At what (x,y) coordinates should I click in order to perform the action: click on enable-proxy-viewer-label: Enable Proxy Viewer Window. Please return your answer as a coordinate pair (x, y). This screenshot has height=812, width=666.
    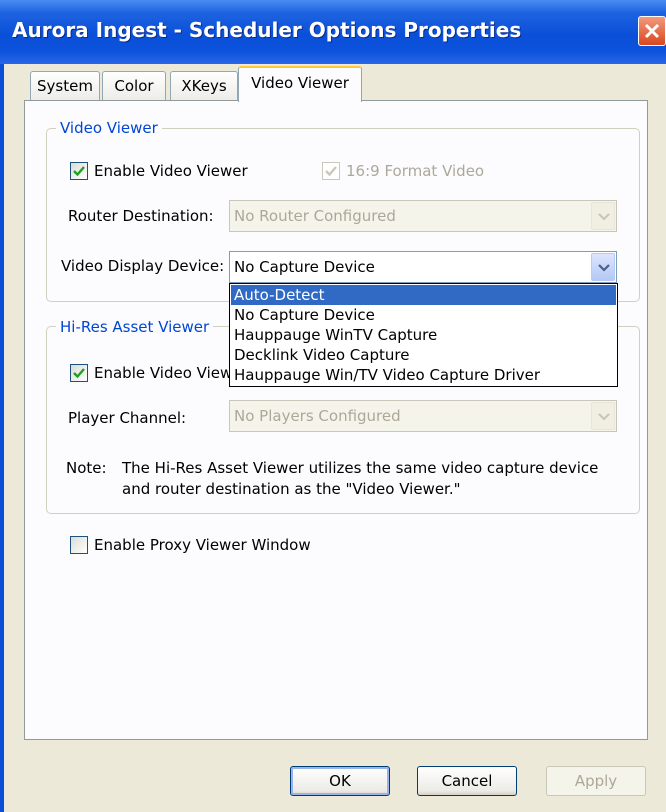
    Looking at the image, I should click on (202, 545).